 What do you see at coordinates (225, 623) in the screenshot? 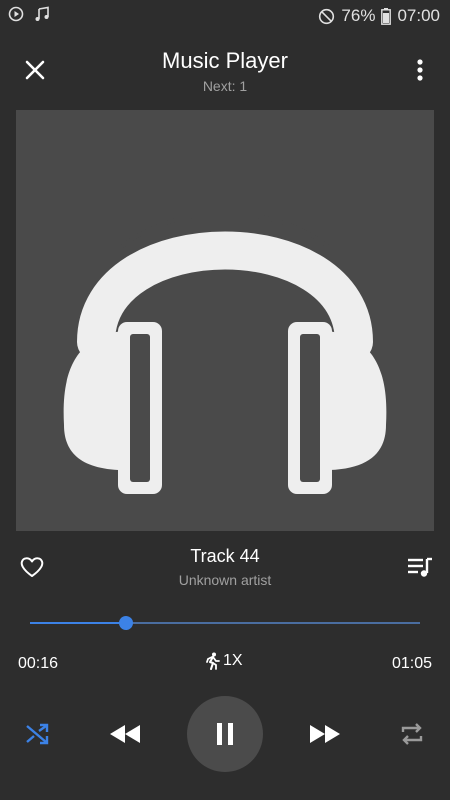
I see `seek-bar` at bounding box center [225, 623].